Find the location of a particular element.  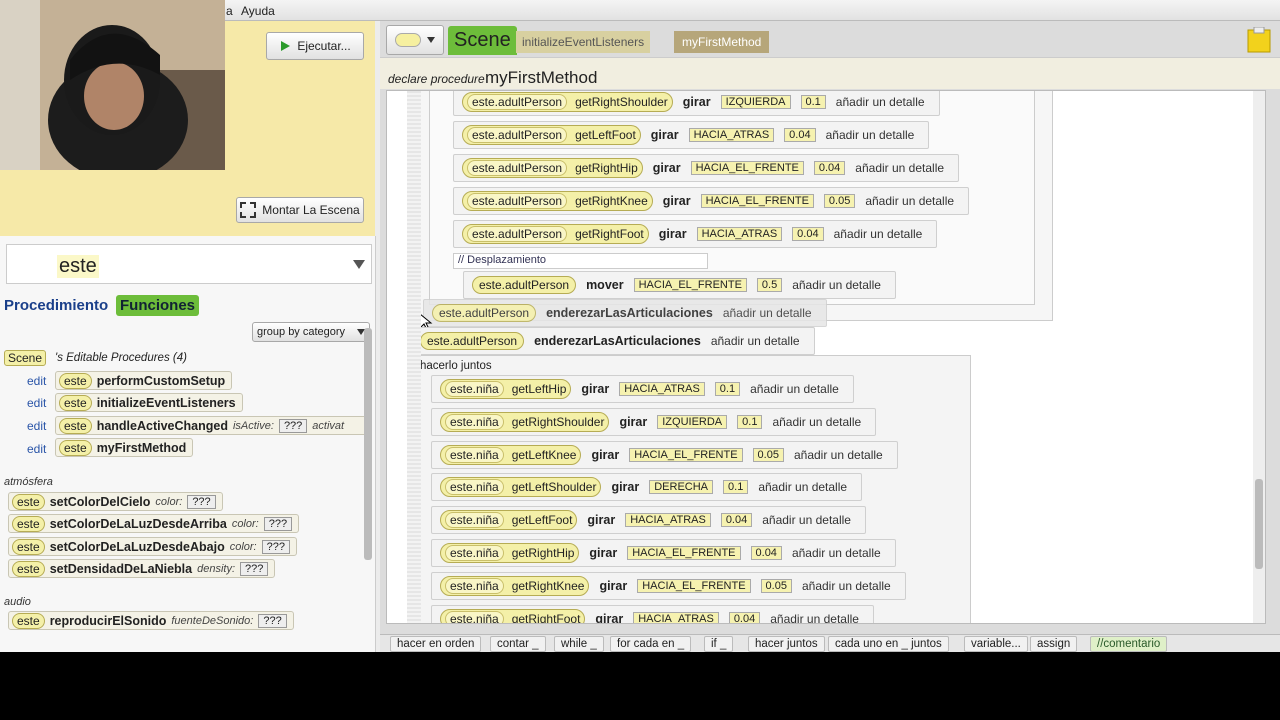

procedure-tile: este setColorDeLaLuzDesdeArriba color:??? is located at coordinates (154, 523).